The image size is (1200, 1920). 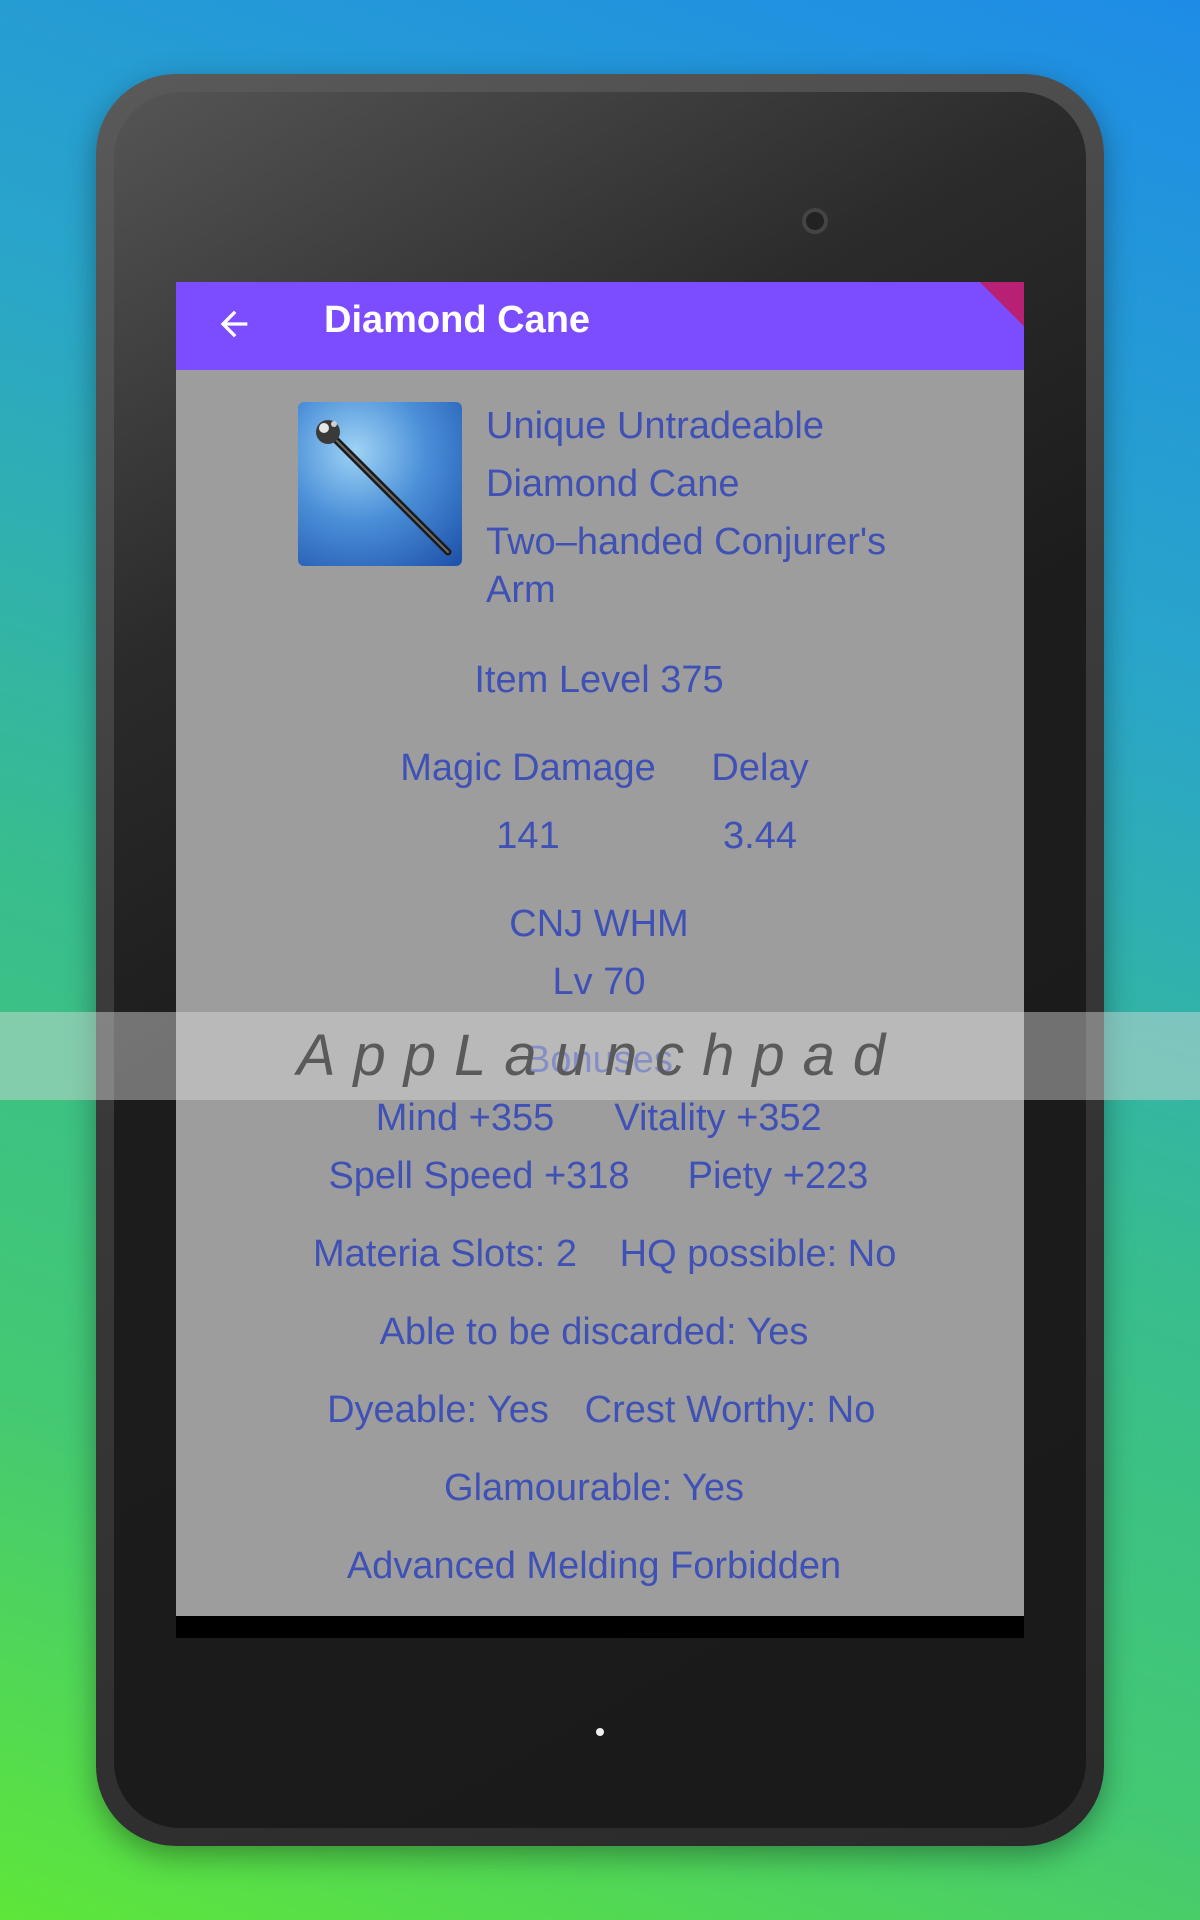 I want to click on watermark-band: AppLaunchpad, so click(x=600, y=1056).